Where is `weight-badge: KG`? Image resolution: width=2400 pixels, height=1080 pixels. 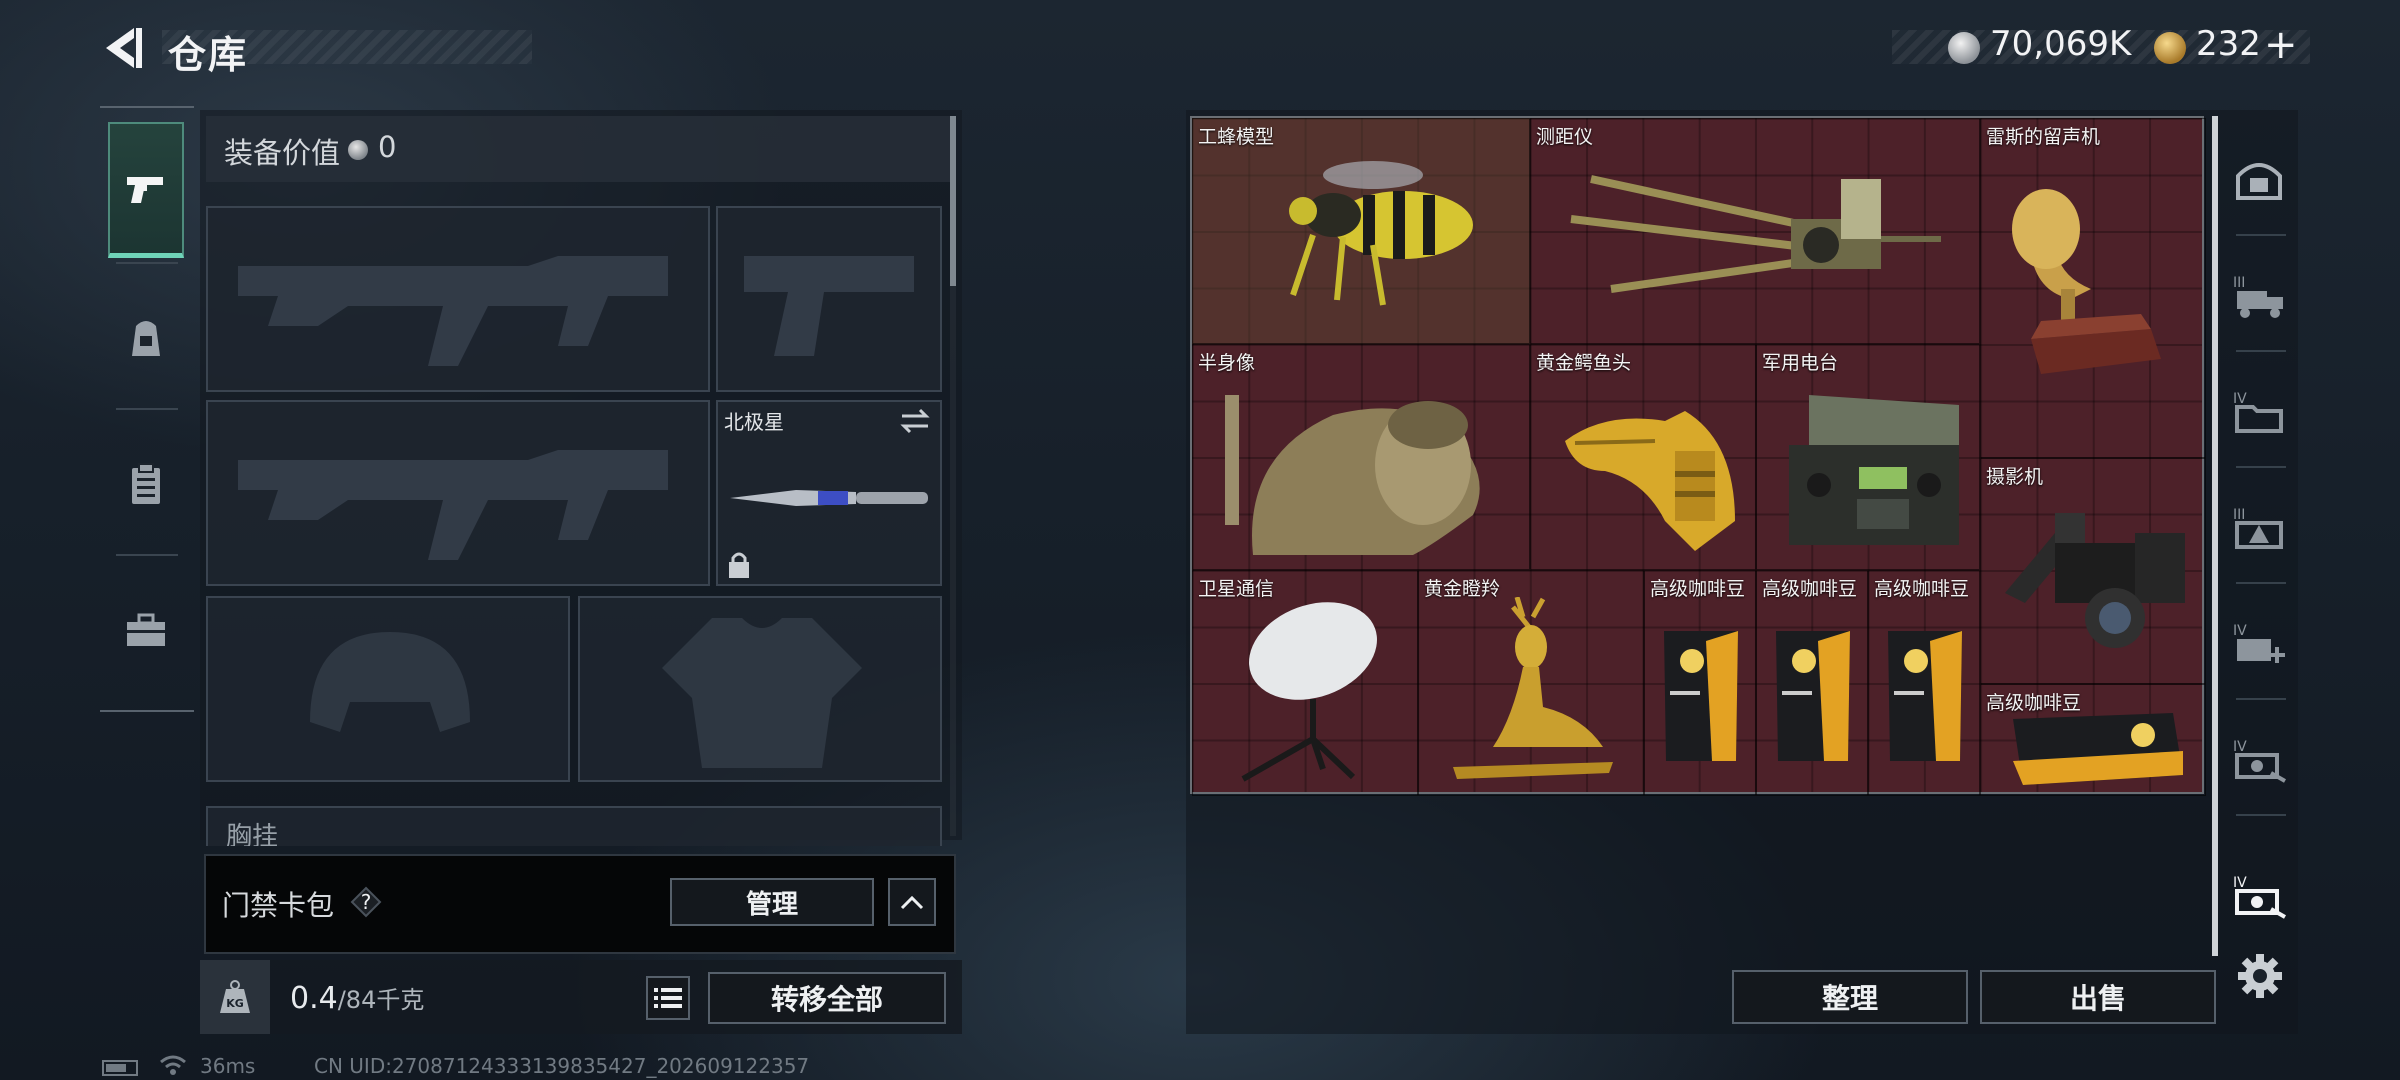 weight-badge: KG is located at coordinates (235, 997).